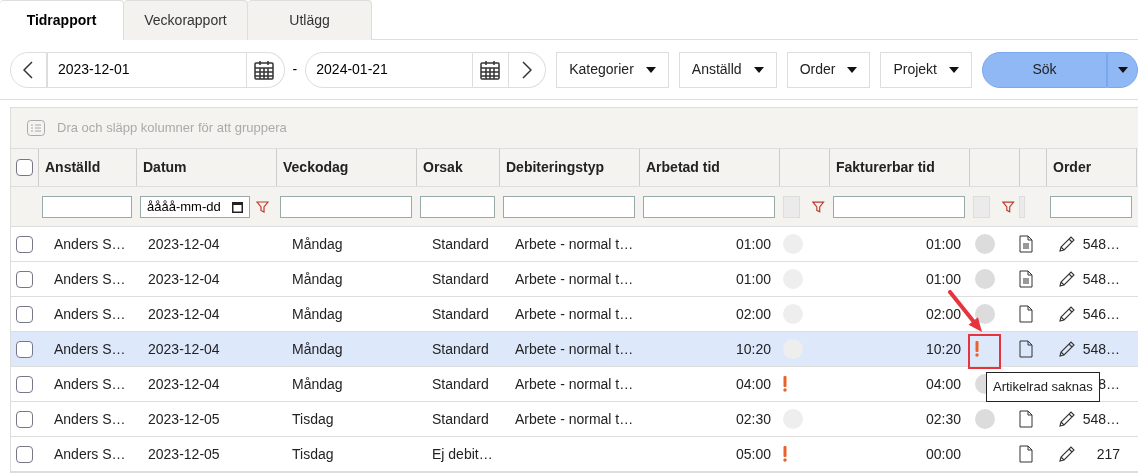 This screenshot has height=475, width=1138. I want to click on column-header: Datum, so click(165, 167).